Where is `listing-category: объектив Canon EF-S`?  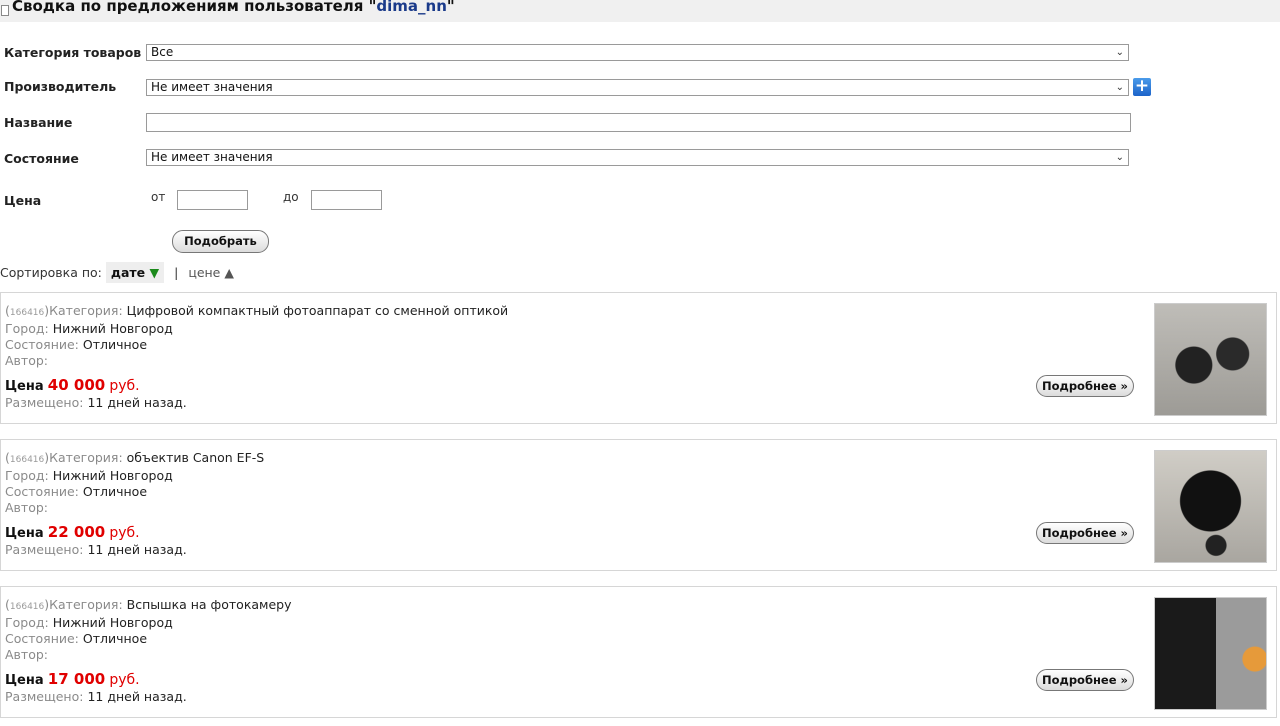 listing-category: объектив Canon EF-S is located at coordinates (195, 457).